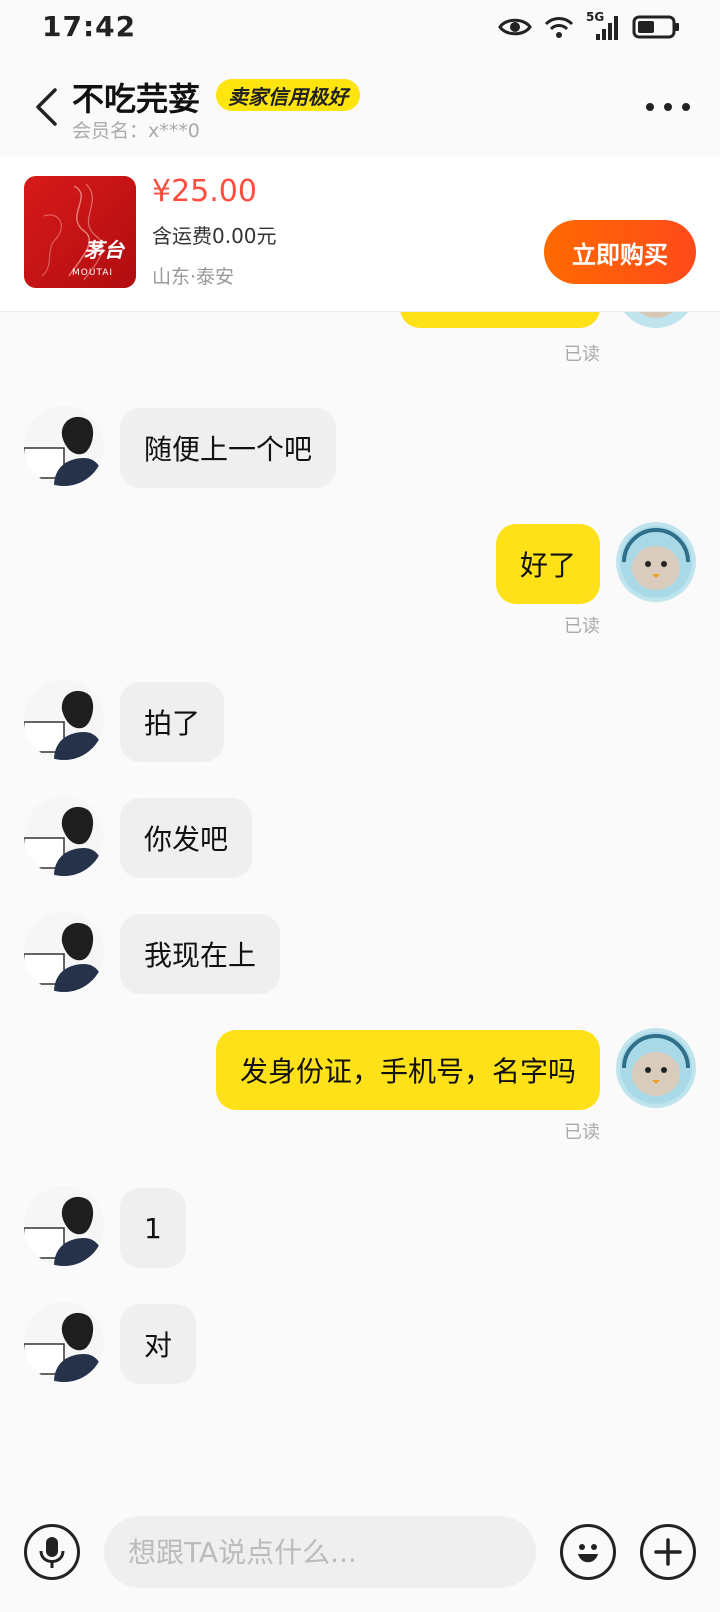  I want to click on message-row: 我现在上, so click(360, 952).